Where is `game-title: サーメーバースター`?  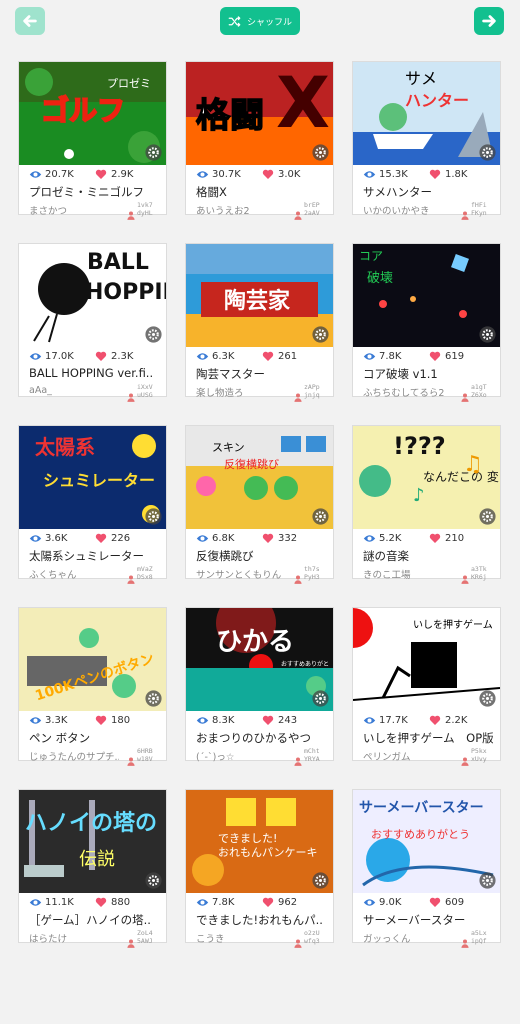
game-title: サーメーバースター is located at coordinates (428, 920).